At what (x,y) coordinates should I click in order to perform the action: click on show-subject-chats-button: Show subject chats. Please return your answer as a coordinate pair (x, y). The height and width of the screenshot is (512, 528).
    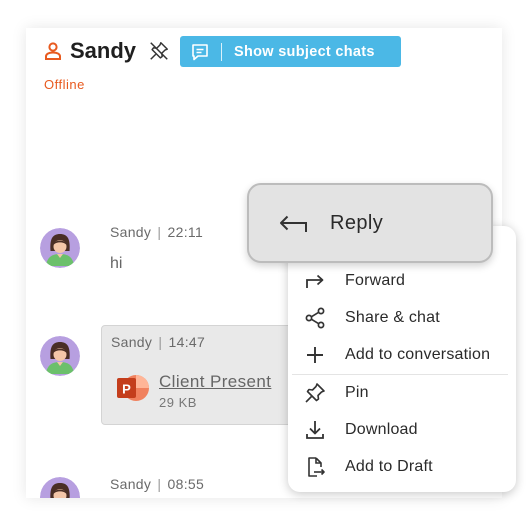
    Looking at the image, I should click on (290, 51).